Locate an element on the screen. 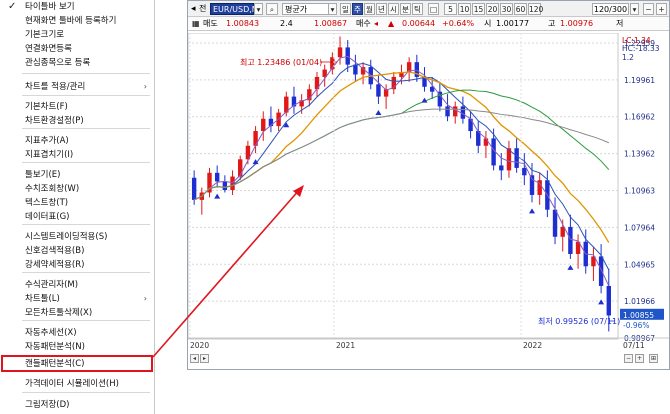 Image resolution: width=670 pixels, height=414 pixels. red-arrow-line is located at coordinates (226, 273).